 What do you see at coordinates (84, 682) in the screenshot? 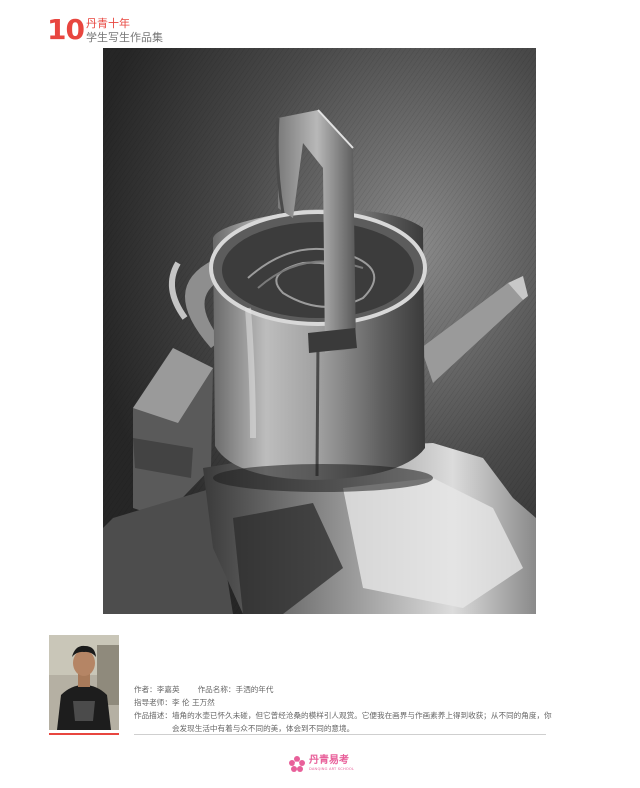
I see `author-photo` at bounding box center [84, 682].